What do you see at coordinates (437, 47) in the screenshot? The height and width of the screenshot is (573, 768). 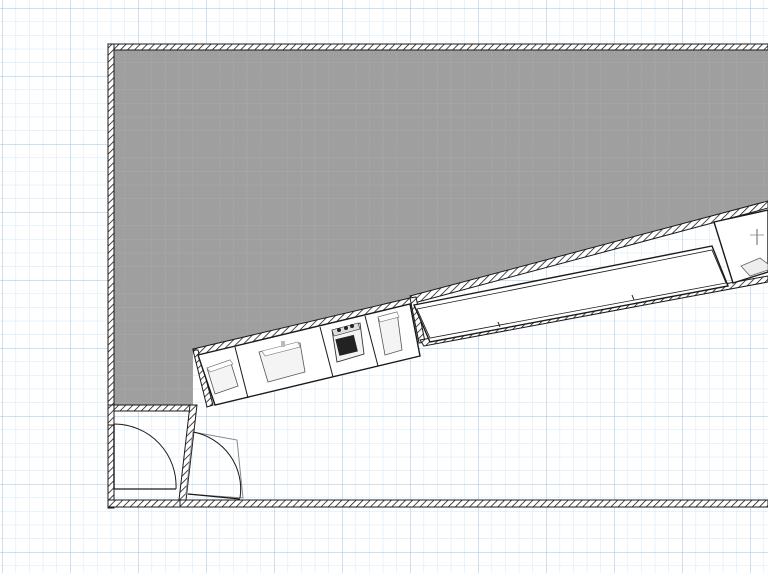 I see `wall-top` at bounding box center [437, 47].